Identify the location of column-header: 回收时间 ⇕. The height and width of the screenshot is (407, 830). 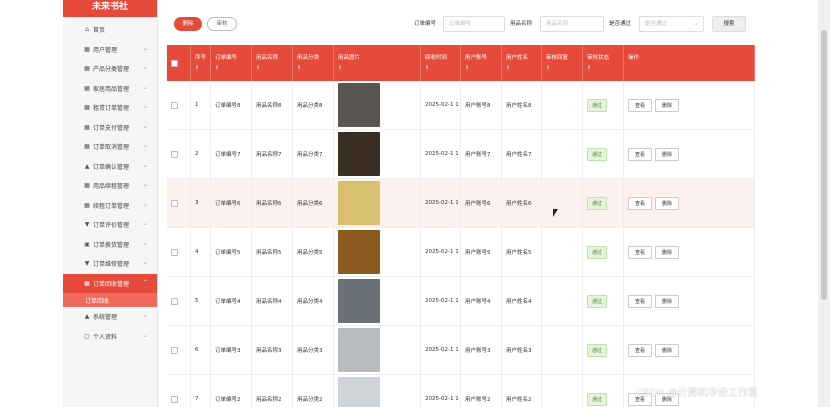
(441, 63).